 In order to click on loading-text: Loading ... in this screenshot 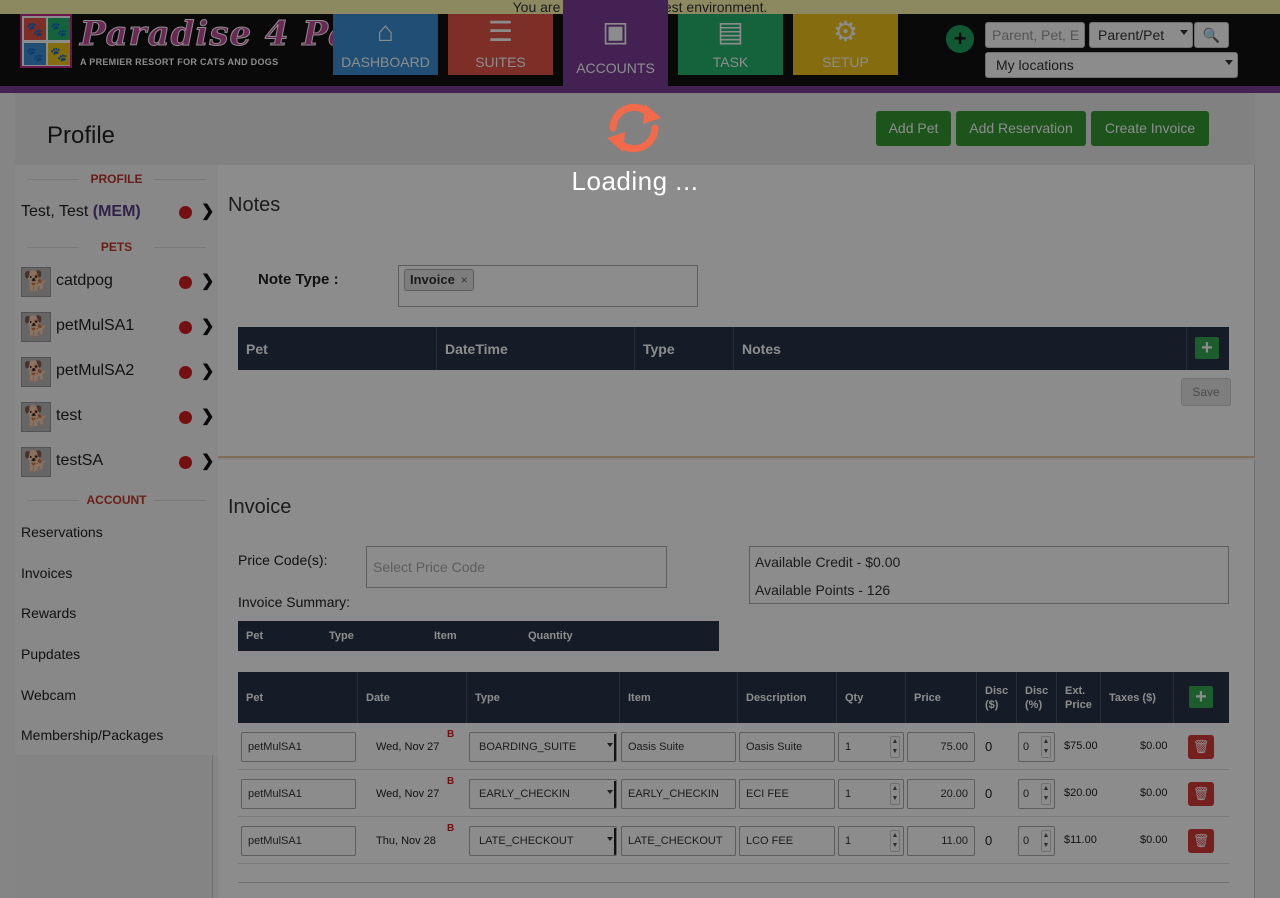, I will do `click(635, 181)`.